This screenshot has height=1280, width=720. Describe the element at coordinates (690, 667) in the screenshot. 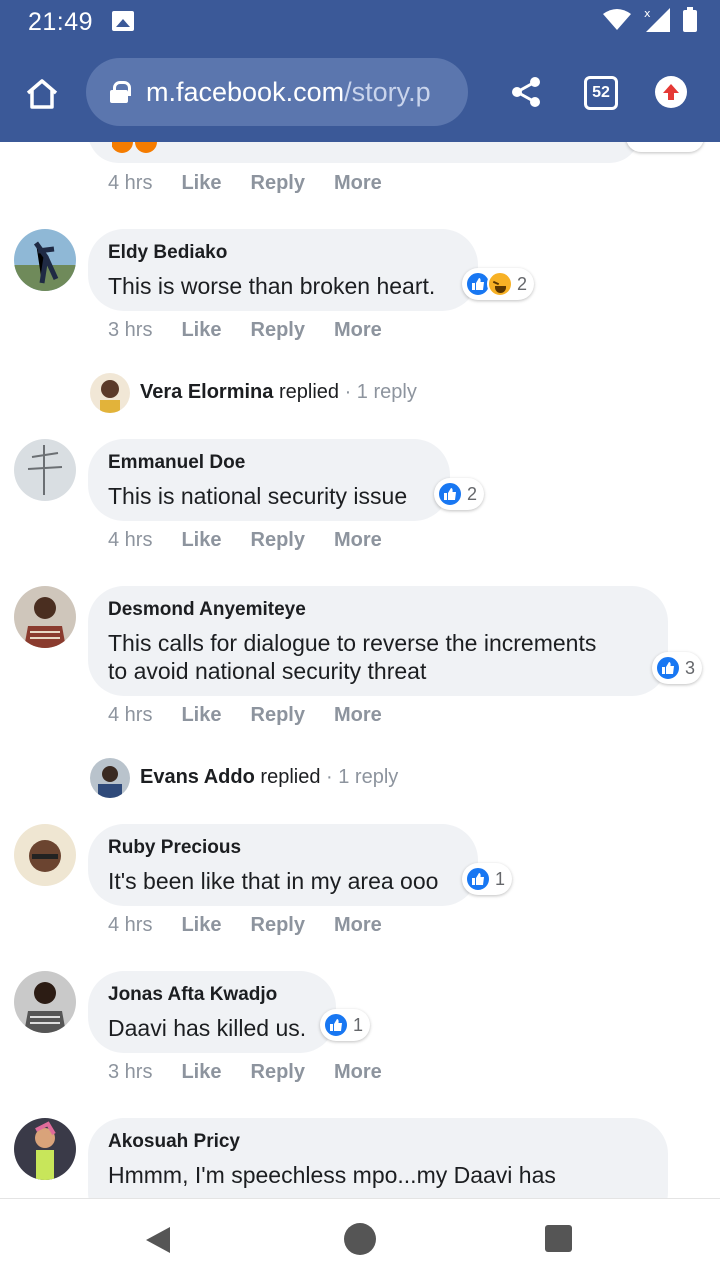

I see `reaction-count: 3` at that location.